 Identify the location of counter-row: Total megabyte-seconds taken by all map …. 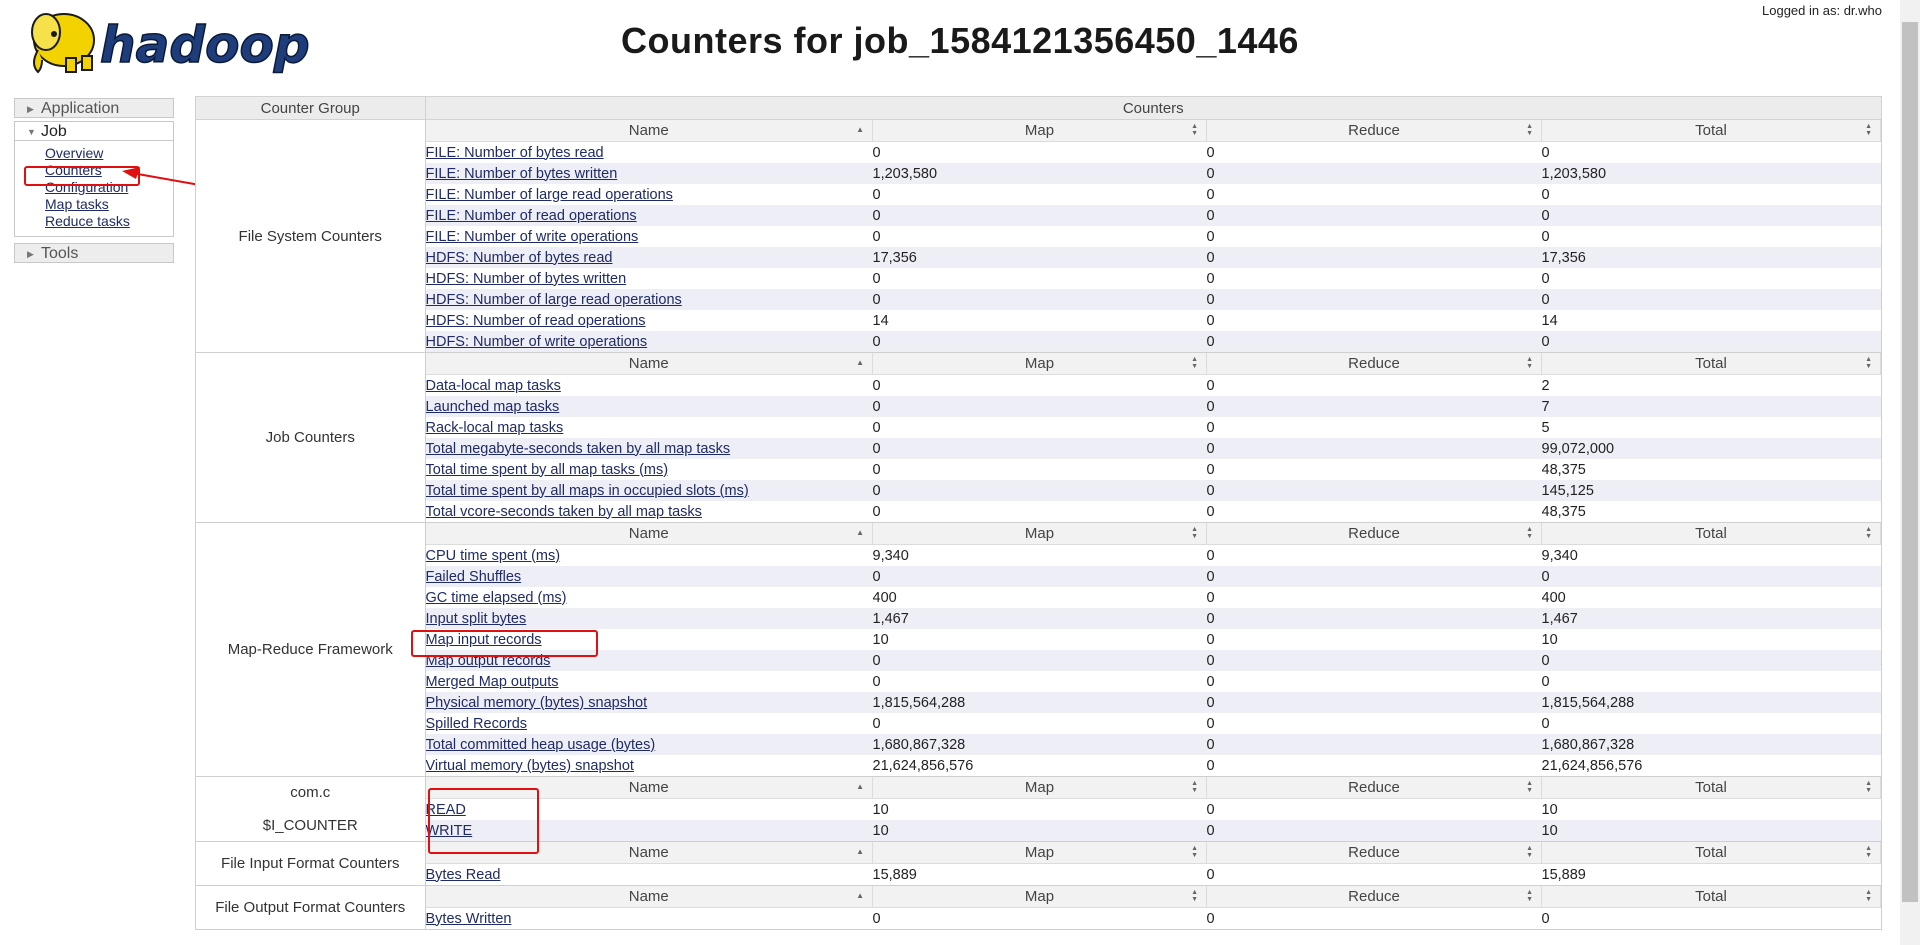
(1153, 448).